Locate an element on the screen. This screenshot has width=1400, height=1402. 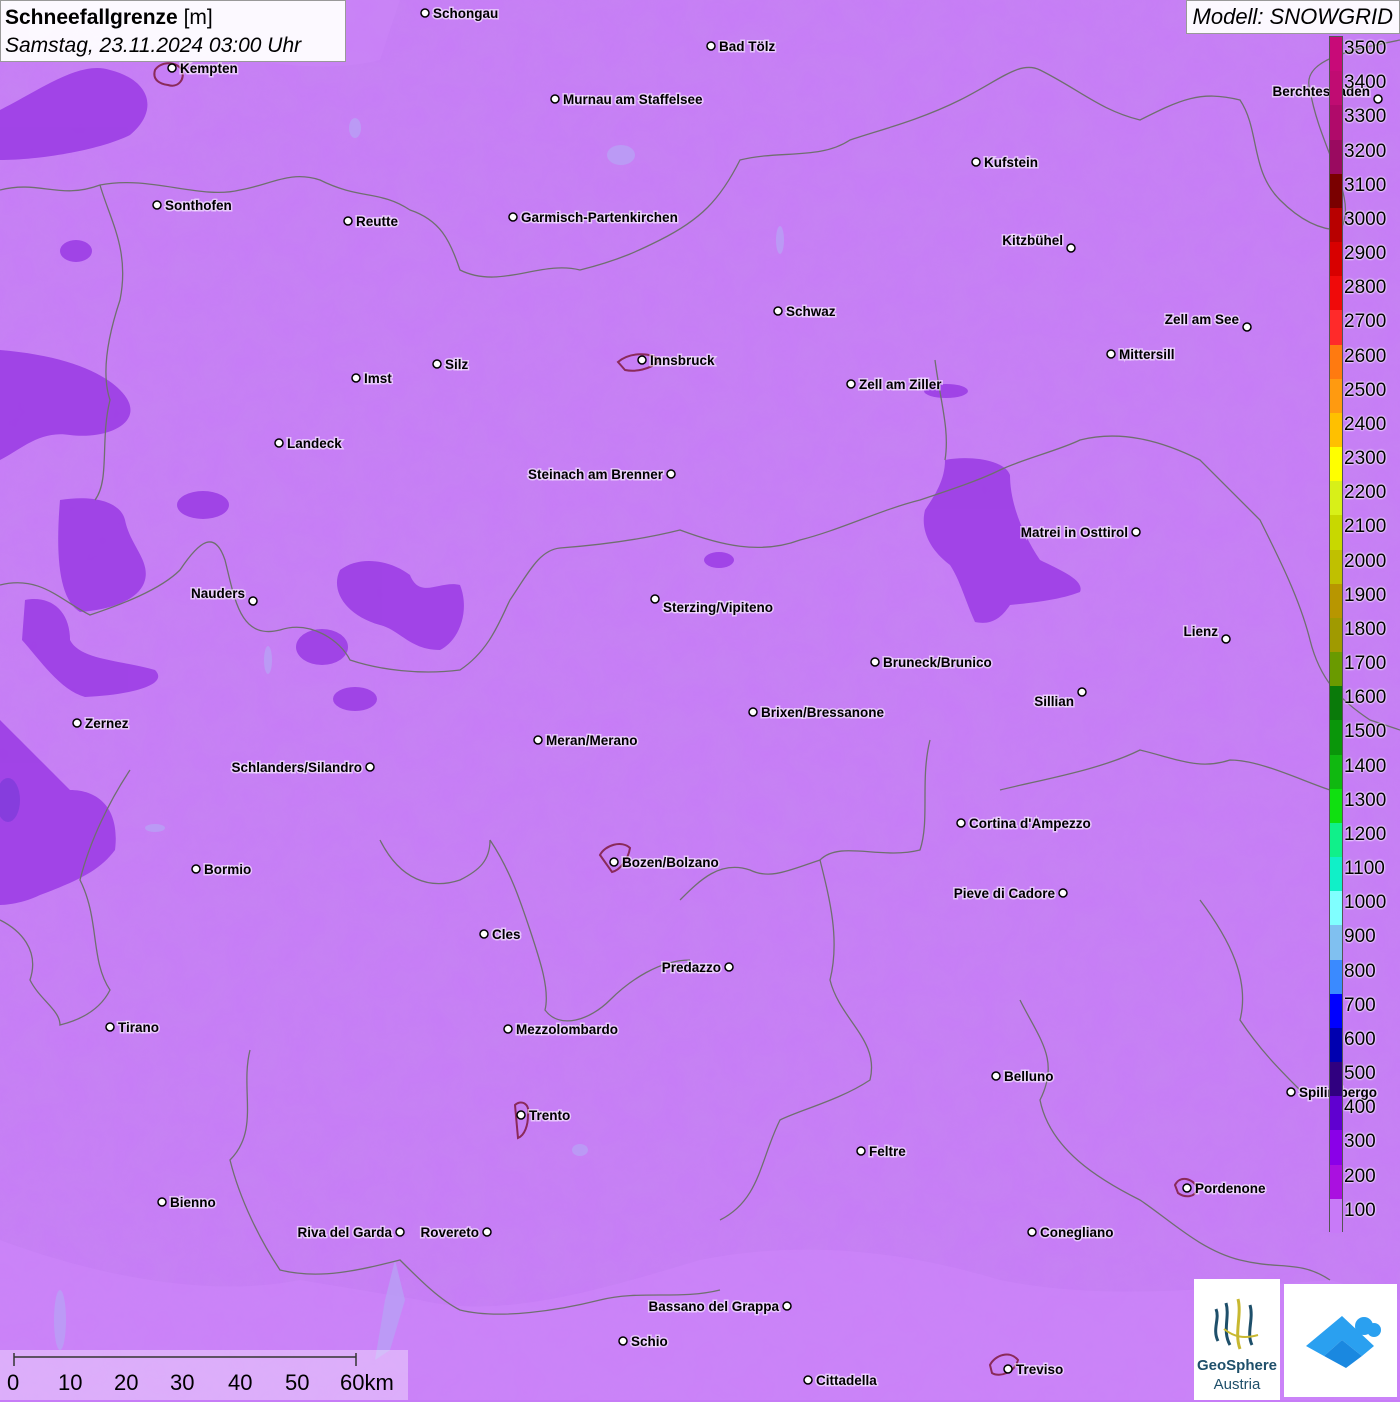
geosphere-logo-country: Austria is located at coordinates (1237, 1384).